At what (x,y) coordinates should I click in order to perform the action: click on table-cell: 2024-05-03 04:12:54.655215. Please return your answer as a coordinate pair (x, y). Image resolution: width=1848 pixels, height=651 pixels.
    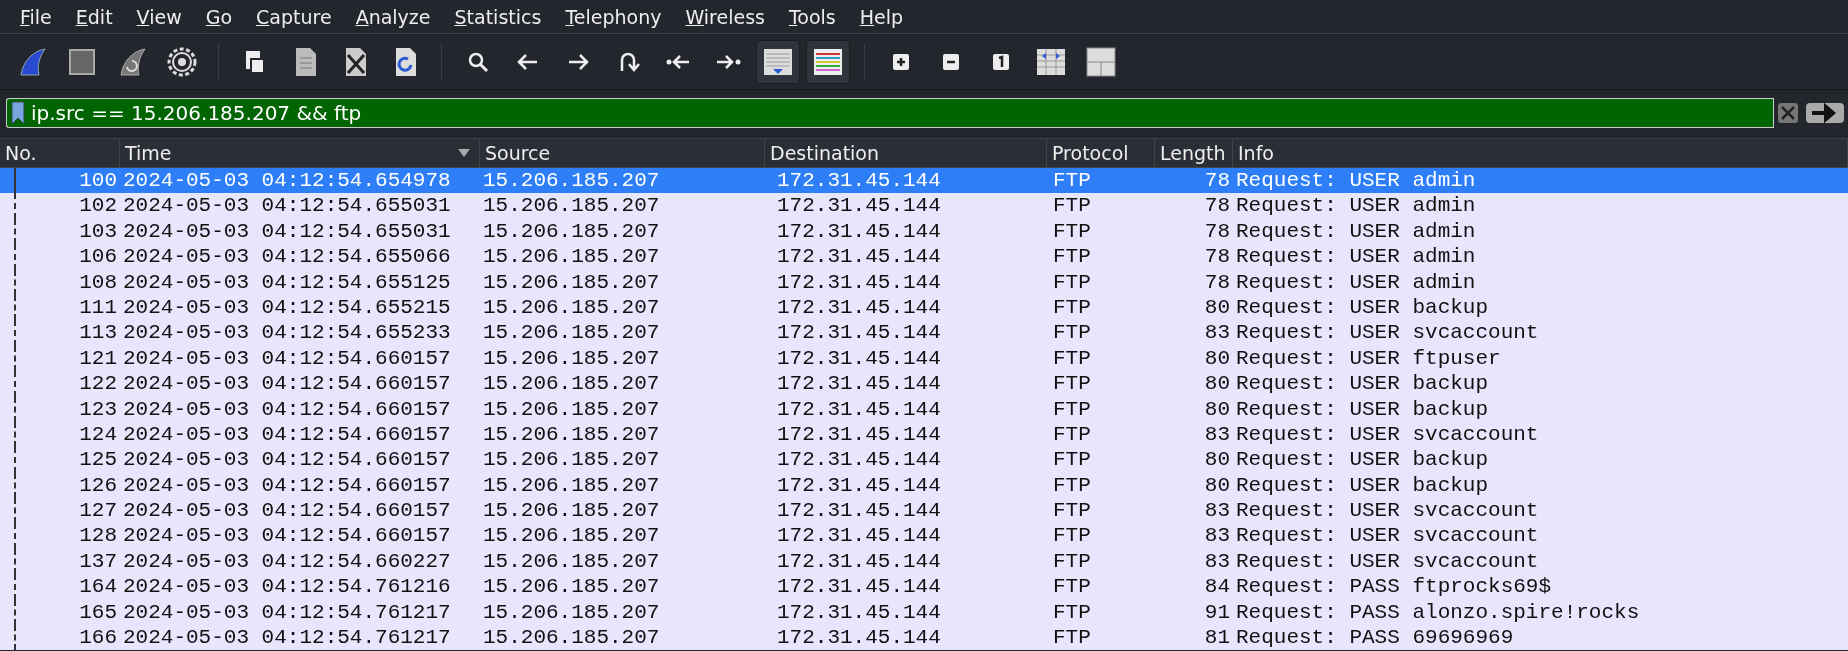
    Looking at the image, I should click on (287, 307).